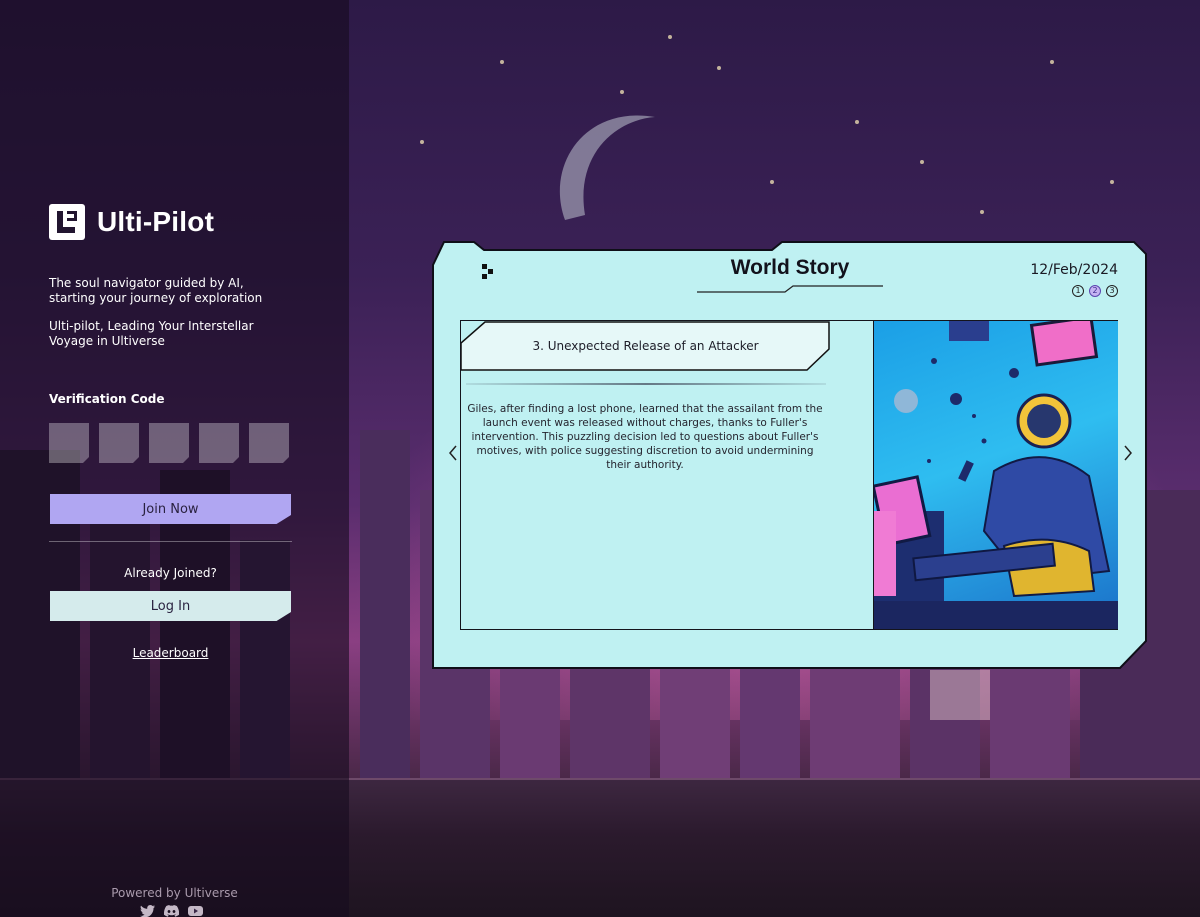  Describe the element at coordinates (646, 384) in the screenshot. I see `chapter-divider` at that location.